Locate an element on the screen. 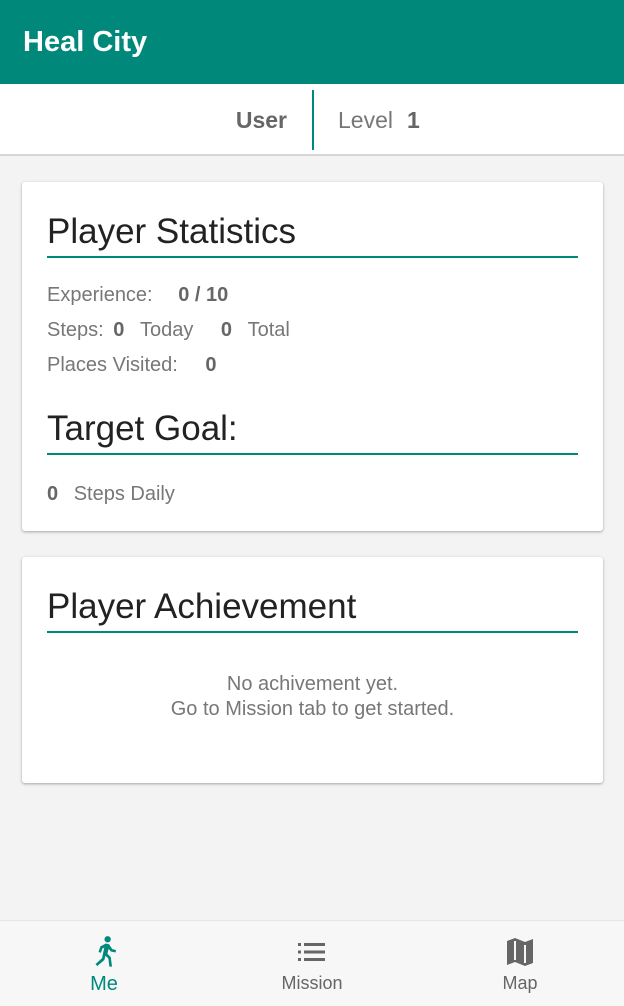  nav-label-map: Map is located at coordinates (520, 983).